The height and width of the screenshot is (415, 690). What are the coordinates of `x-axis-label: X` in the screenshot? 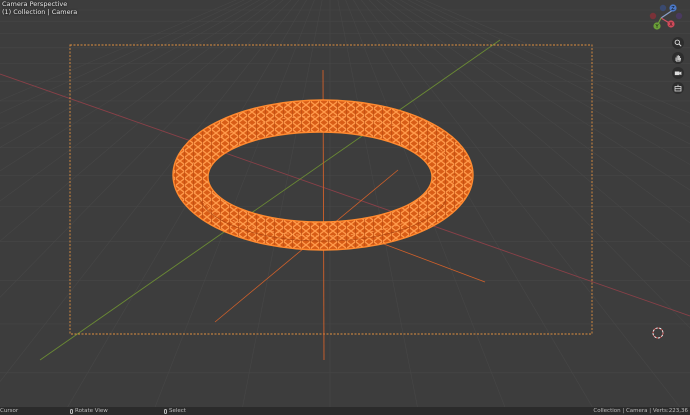 It's located at (671, 25).